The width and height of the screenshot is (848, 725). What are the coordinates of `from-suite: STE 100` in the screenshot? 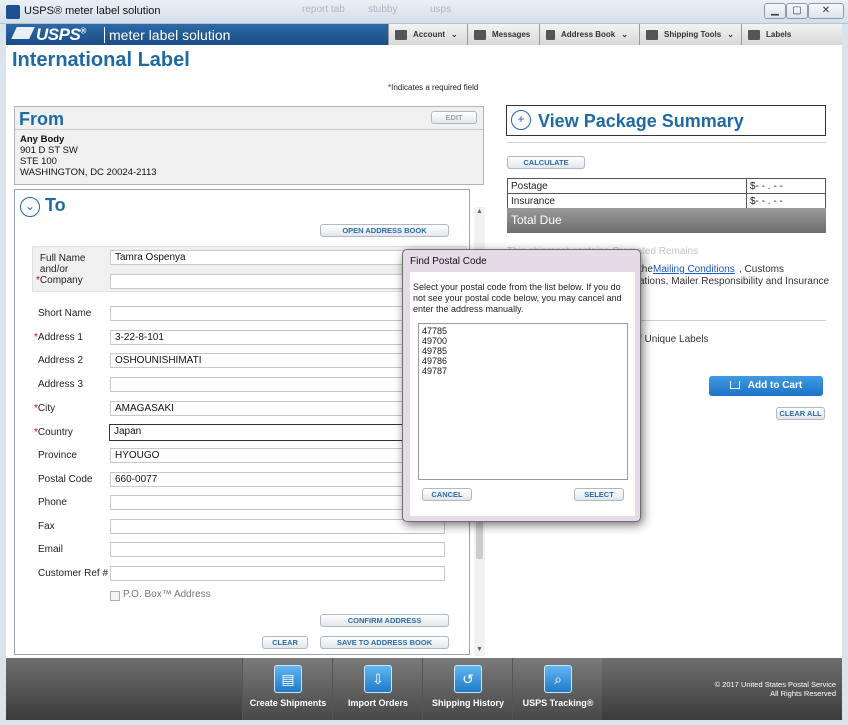 It's located at (38, 161).